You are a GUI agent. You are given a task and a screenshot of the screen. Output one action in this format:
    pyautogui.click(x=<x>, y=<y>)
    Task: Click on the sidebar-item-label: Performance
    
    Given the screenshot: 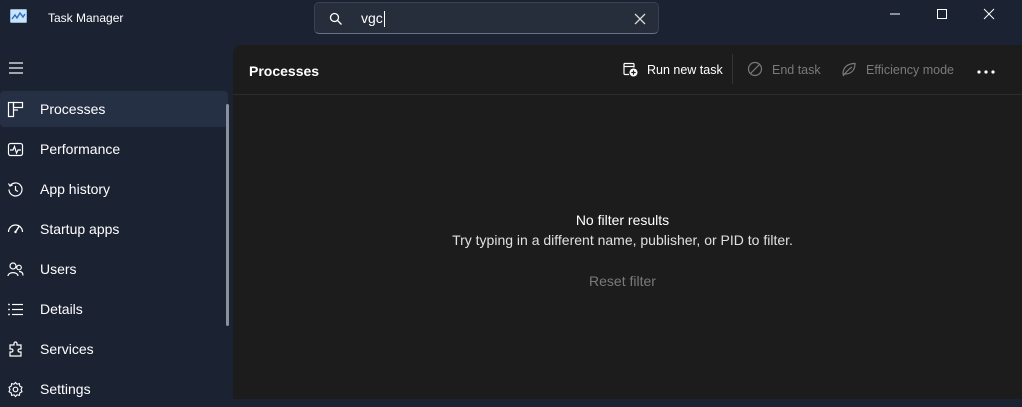 What is the action you would take?
    pyautogui.click(x=80, y=149)
    